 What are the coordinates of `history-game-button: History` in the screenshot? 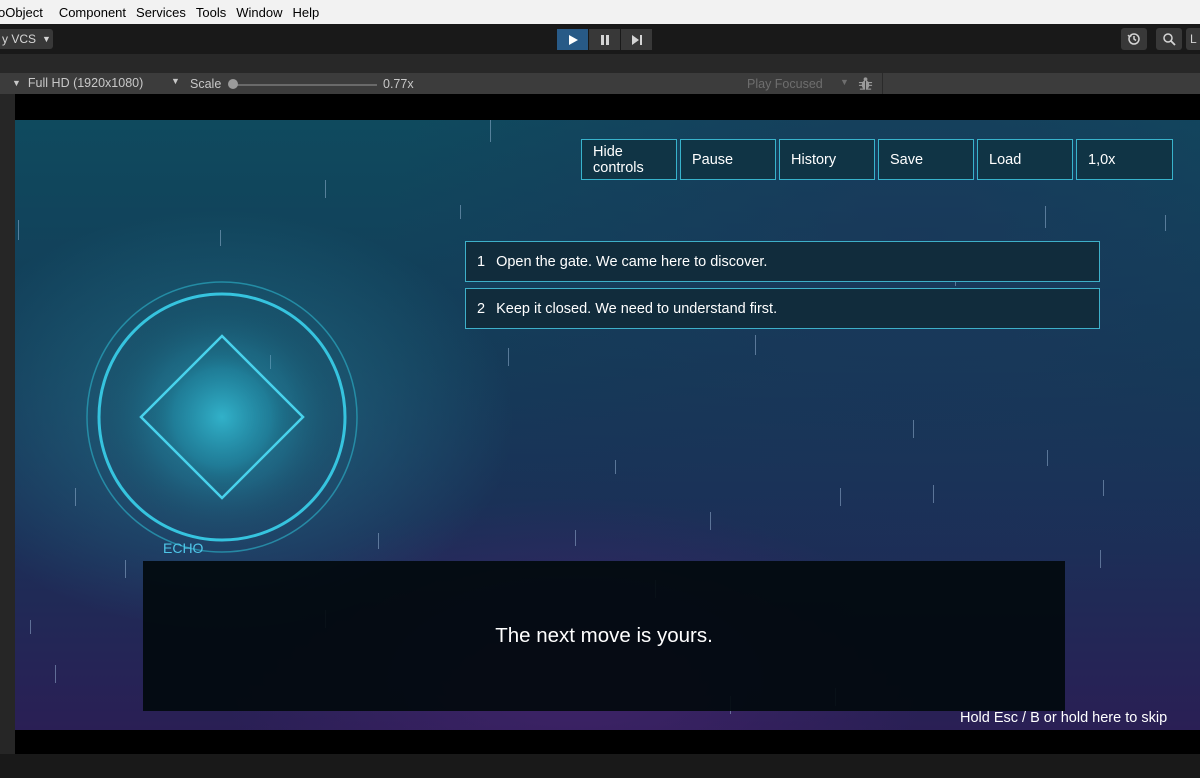 It's located at (827, 159).